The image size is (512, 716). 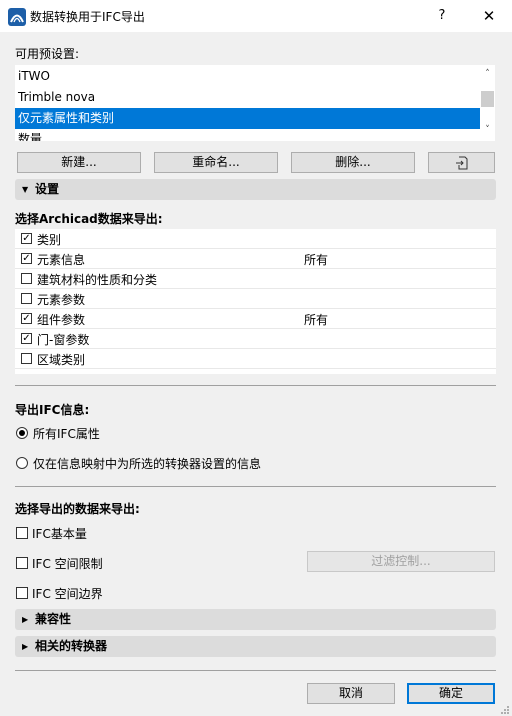 What do you see at coordinates (25, 189) in the screenshot?
I see `collapse-triangle-down-icon: ▼` at bounding box center [25, 189].